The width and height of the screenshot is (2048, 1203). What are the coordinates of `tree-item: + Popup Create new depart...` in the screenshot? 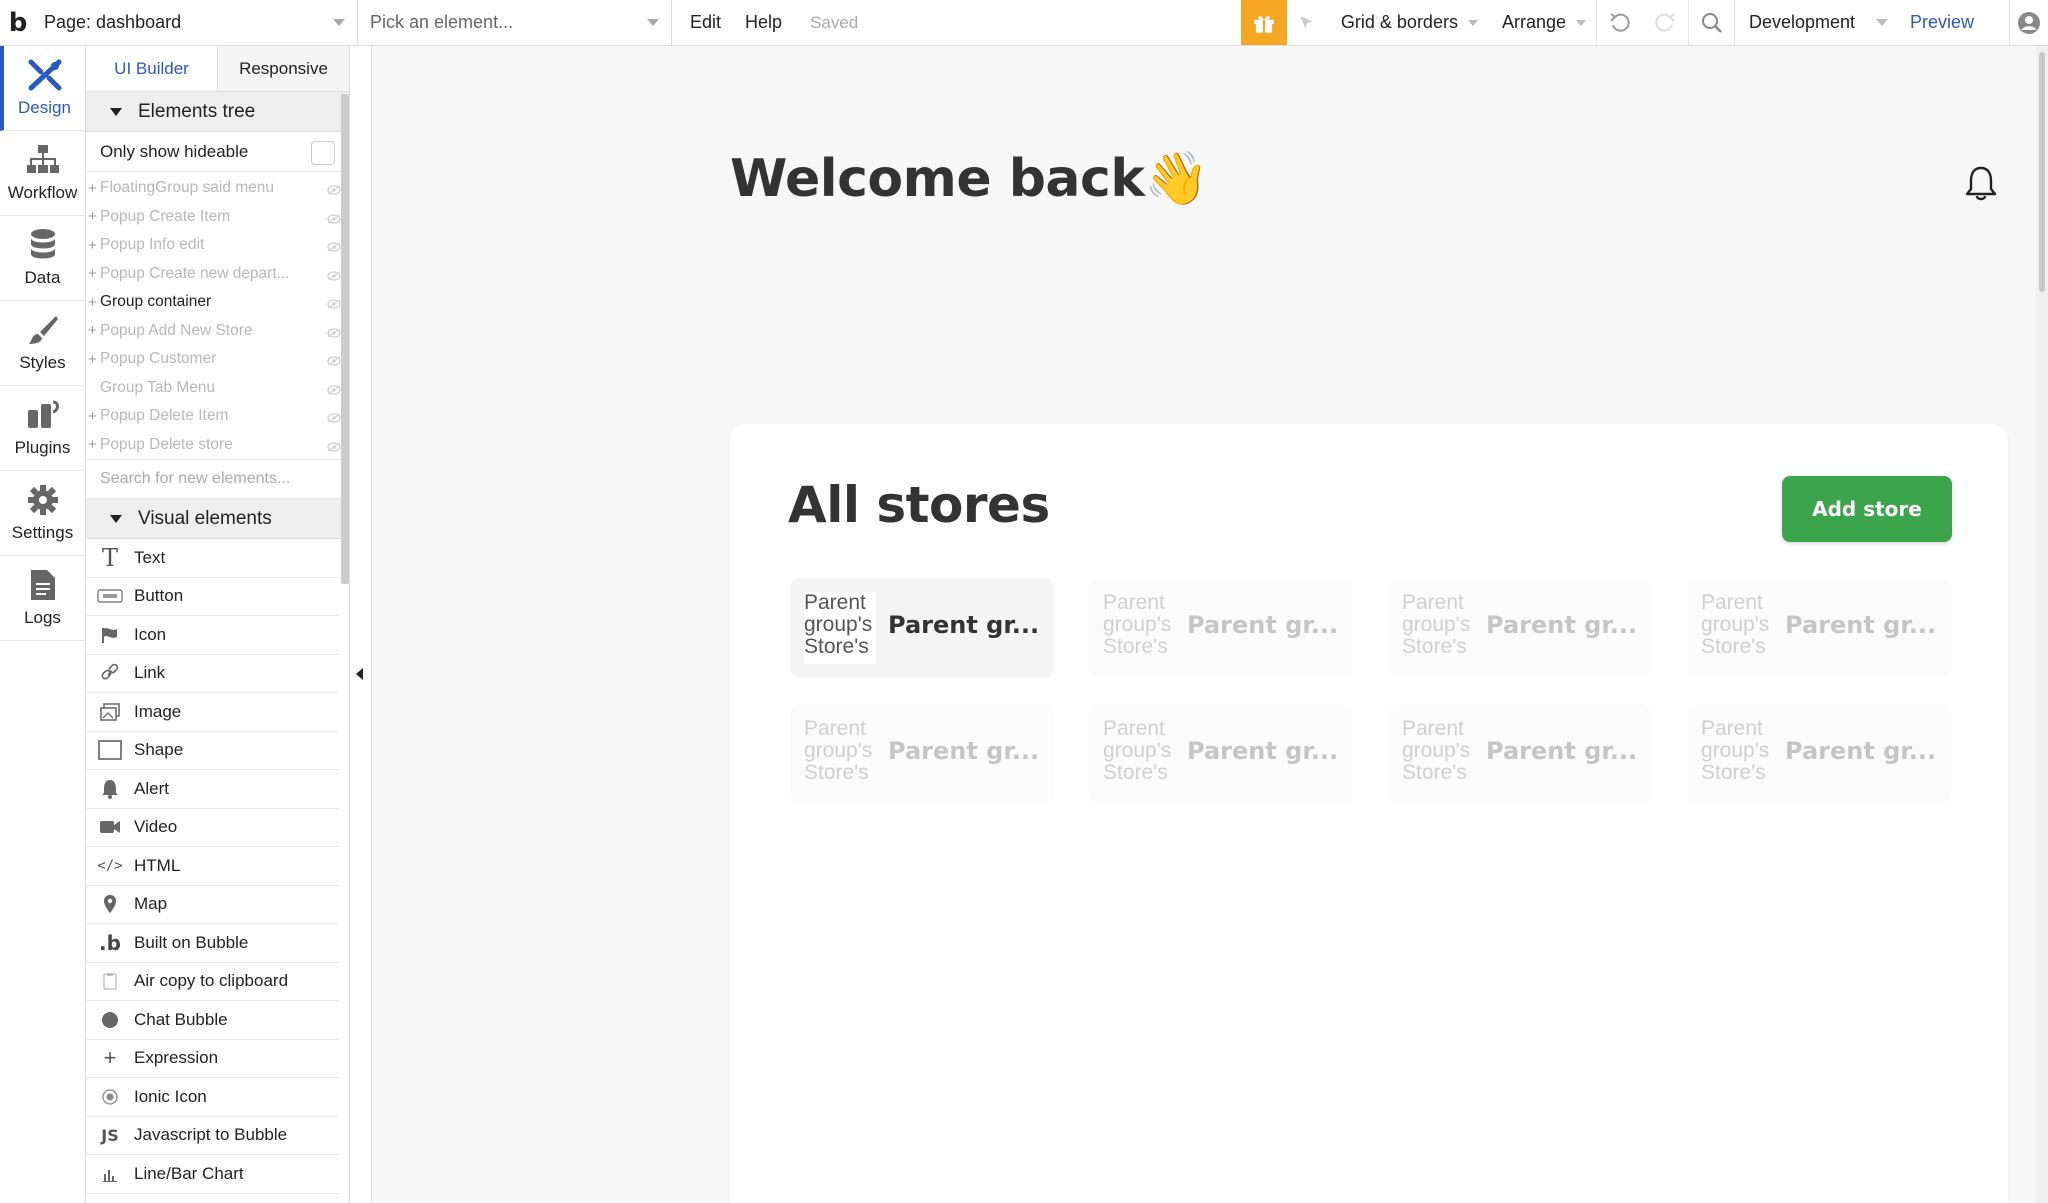 It's located at (217, 274).